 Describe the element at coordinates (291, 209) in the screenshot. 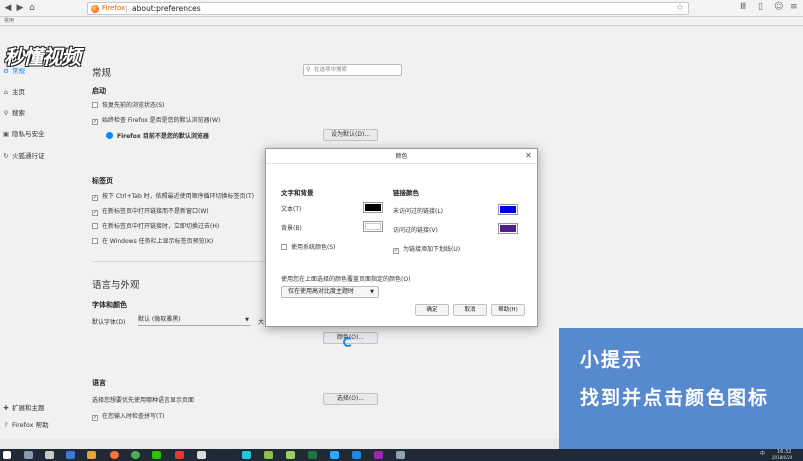

I see `text-color-label: 文本(T)` at that location.